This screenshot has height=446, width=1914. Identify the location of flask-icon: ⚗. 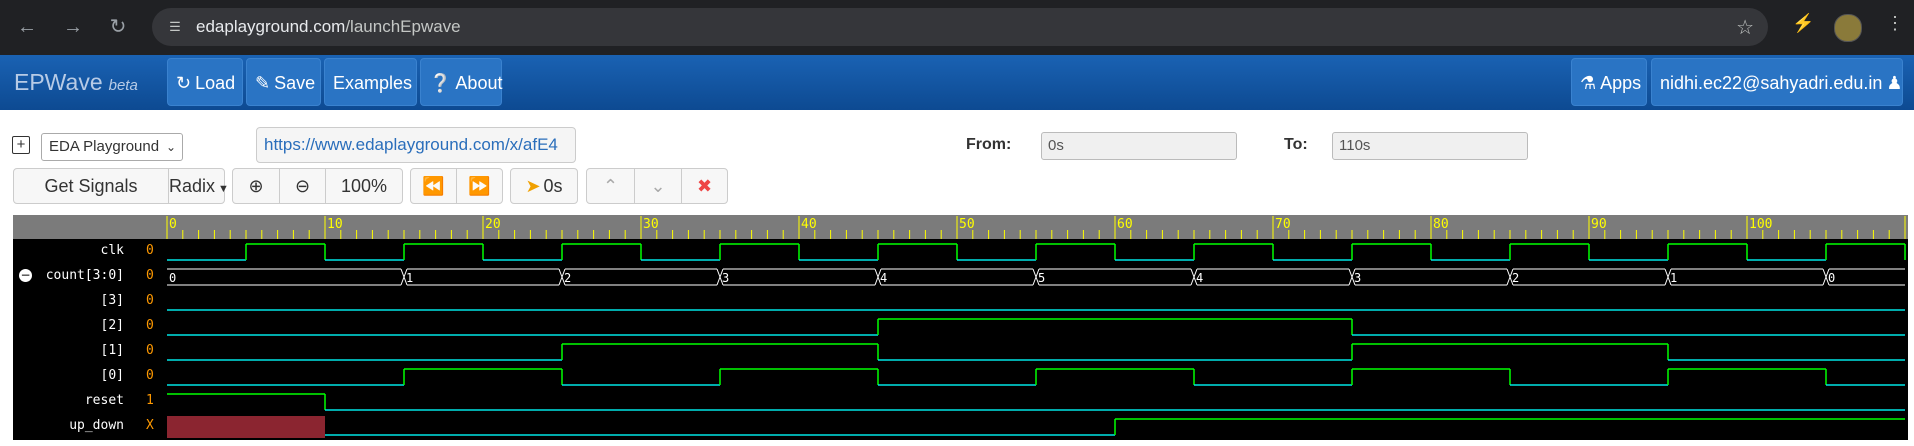
(1588, 83).